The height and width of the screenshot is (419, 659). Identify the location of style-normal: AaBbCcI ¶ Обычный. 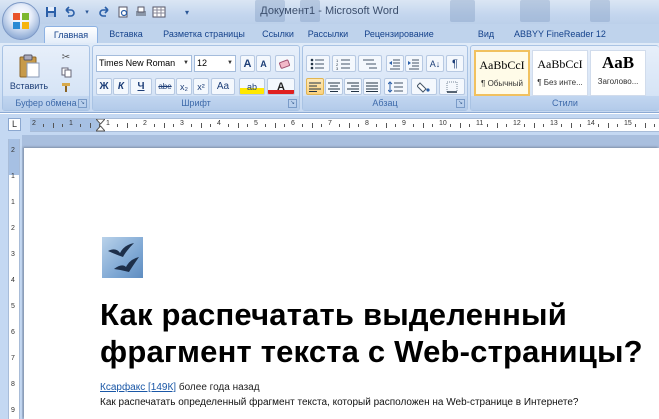
(502, 73).